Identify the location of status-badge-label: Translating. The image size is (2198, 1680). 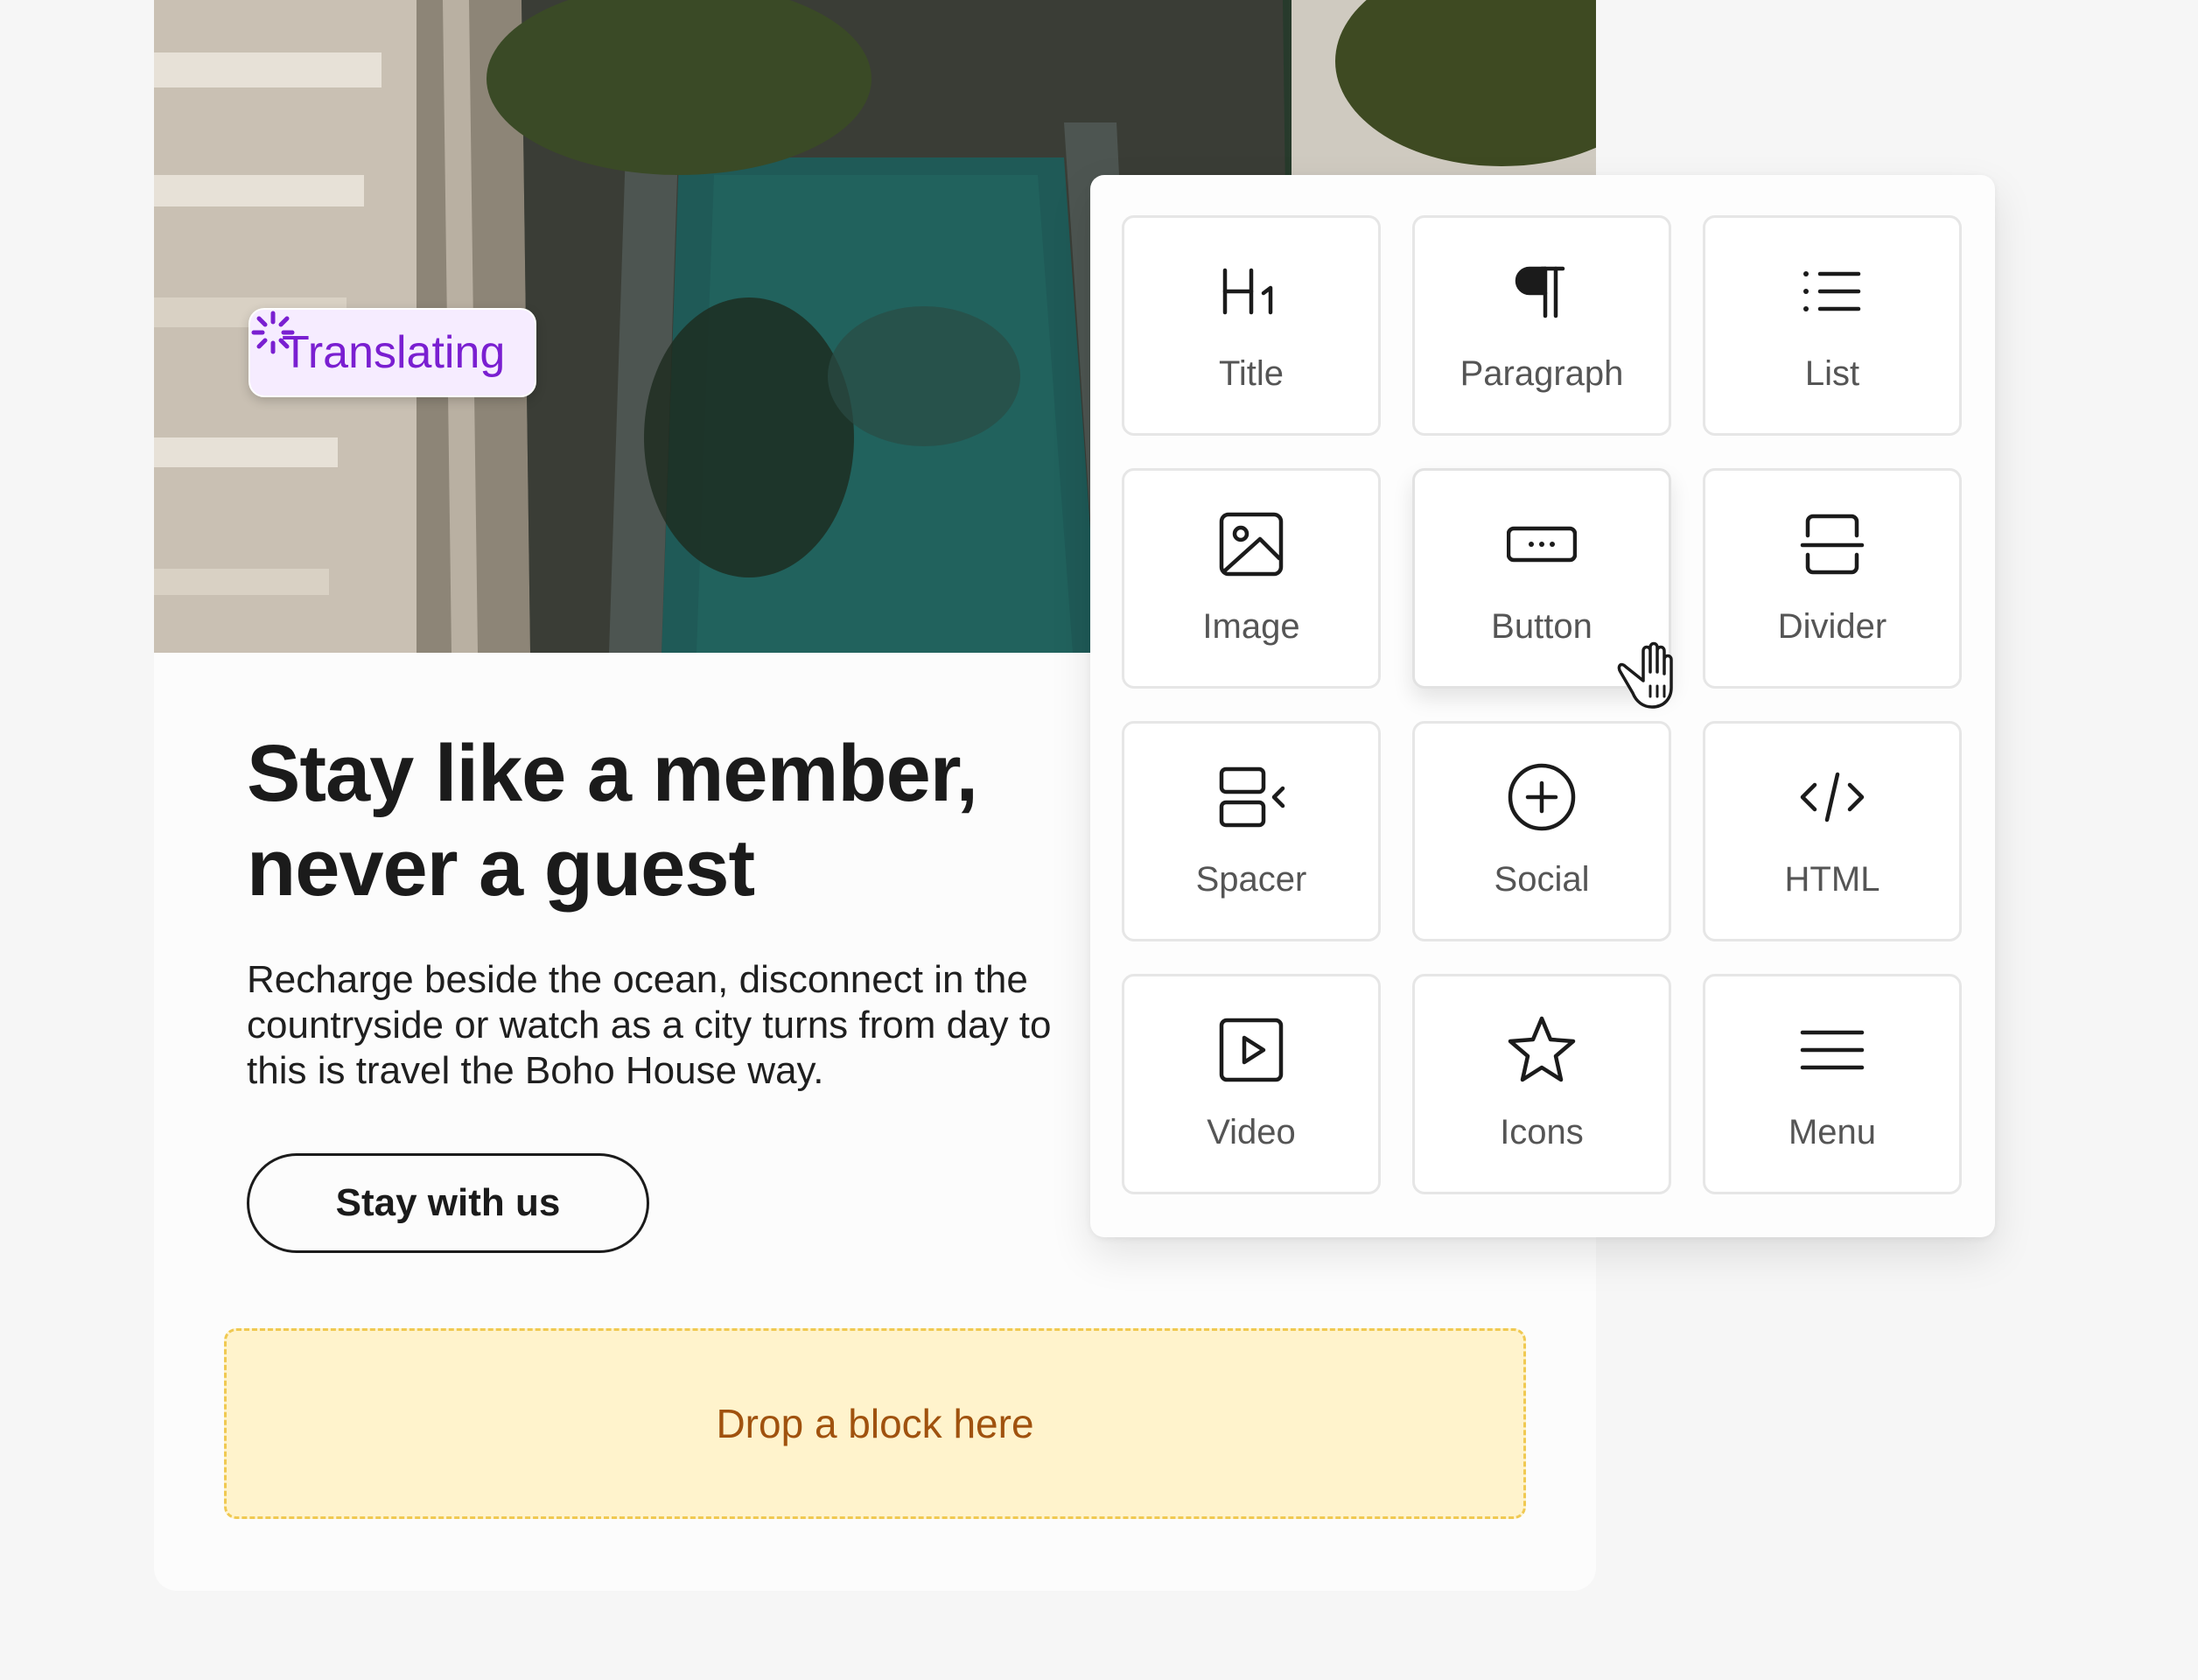
(394, 352).